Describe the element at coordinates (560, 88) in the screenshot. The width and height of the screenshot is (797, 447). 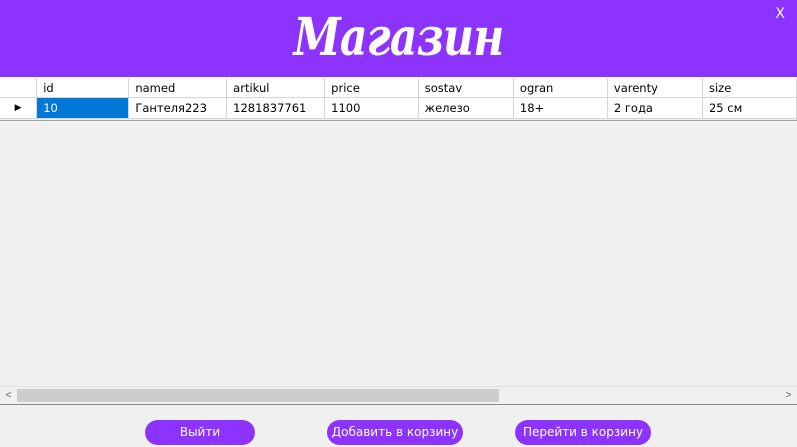
I see `column-header-ogran: ogran` at that location.